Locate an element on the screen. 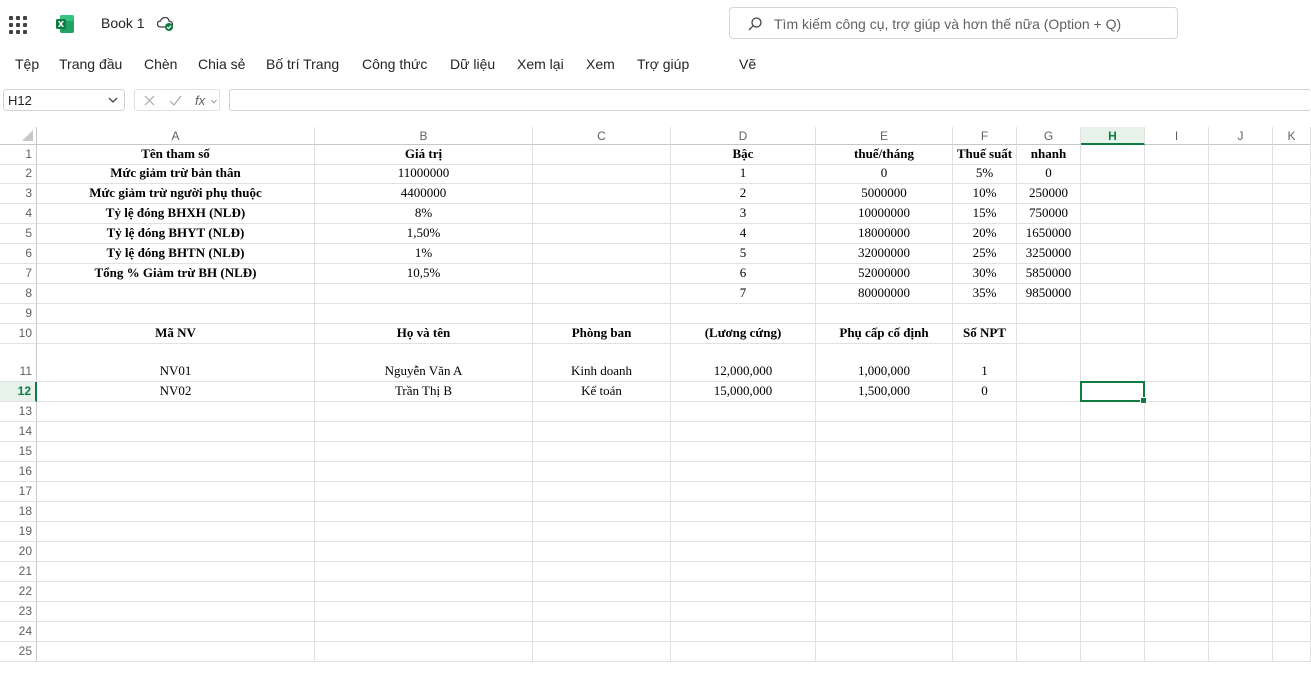 Image resolution: width=1311 pixels, height=677 pixels. row-header-4: 4 is located at coordinates (18, 214).